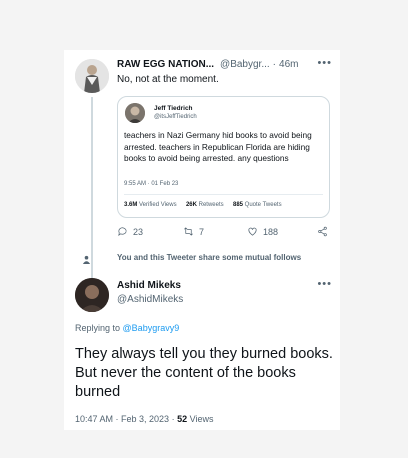 The image size is (408, 458). Describe the element at coordinates (168, 79) in the screenshot. I see `tweet-text: No, not at the moment.` at that location.